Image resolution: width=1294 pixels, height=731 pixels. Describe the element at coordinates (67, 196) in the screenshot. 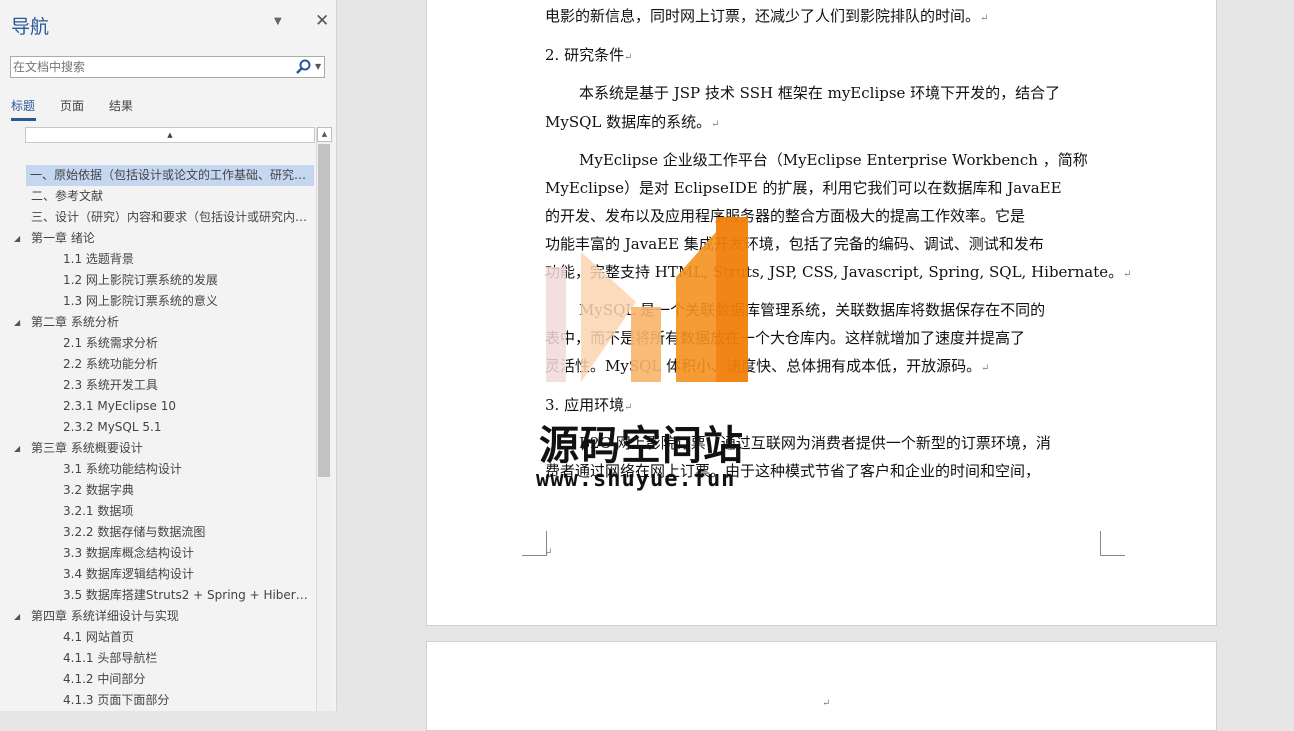

I see `tree-item-label: 二、参考文献` at that location.